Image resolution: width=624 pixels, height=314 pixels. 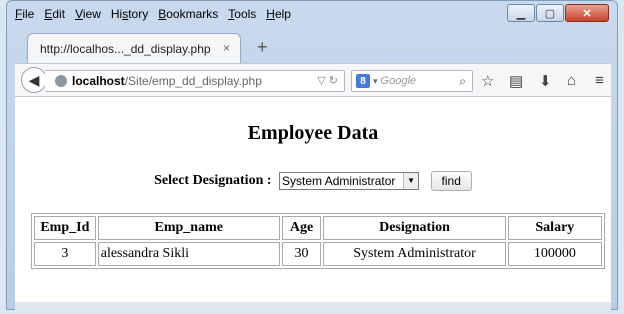 What do you see at coordinates (88, 16) in the screenshot?
I see `menu-view: View` at bounding box center [88, 16].